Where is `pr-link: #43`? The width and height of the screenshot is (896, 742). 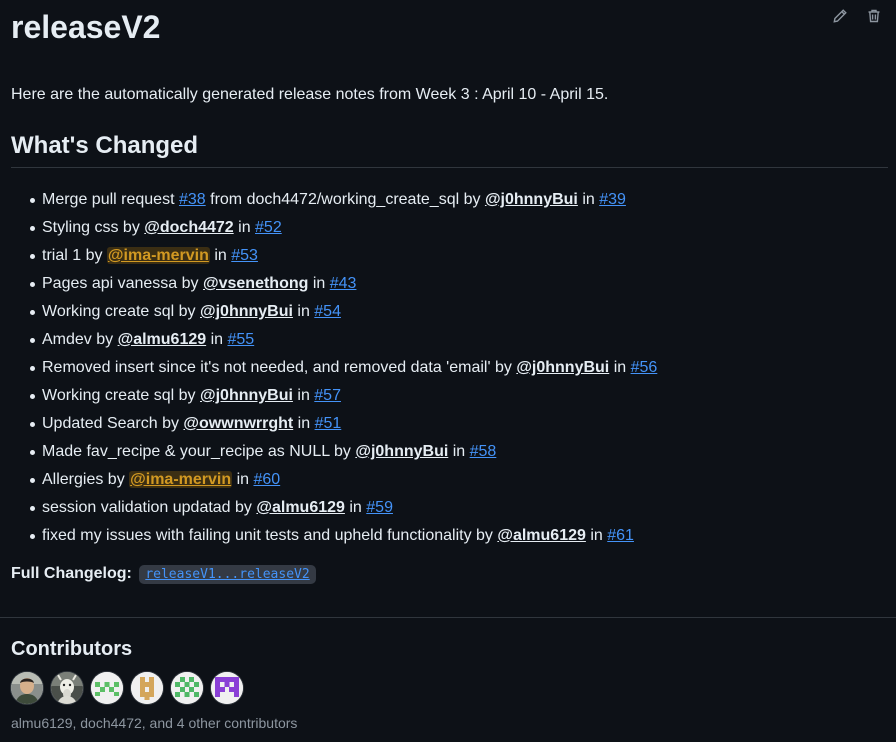 pr-link: #43 is located at coordinates (343, 283).